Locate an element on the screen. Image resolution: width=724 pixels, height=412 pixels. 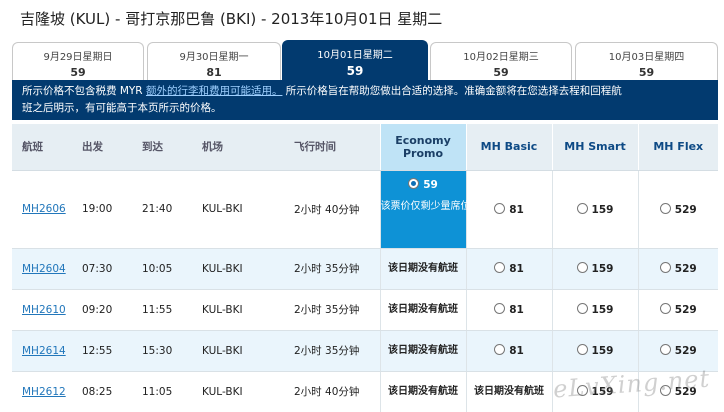
col-header-mh-basic: MH Basic is located at coordinates (508, 147).